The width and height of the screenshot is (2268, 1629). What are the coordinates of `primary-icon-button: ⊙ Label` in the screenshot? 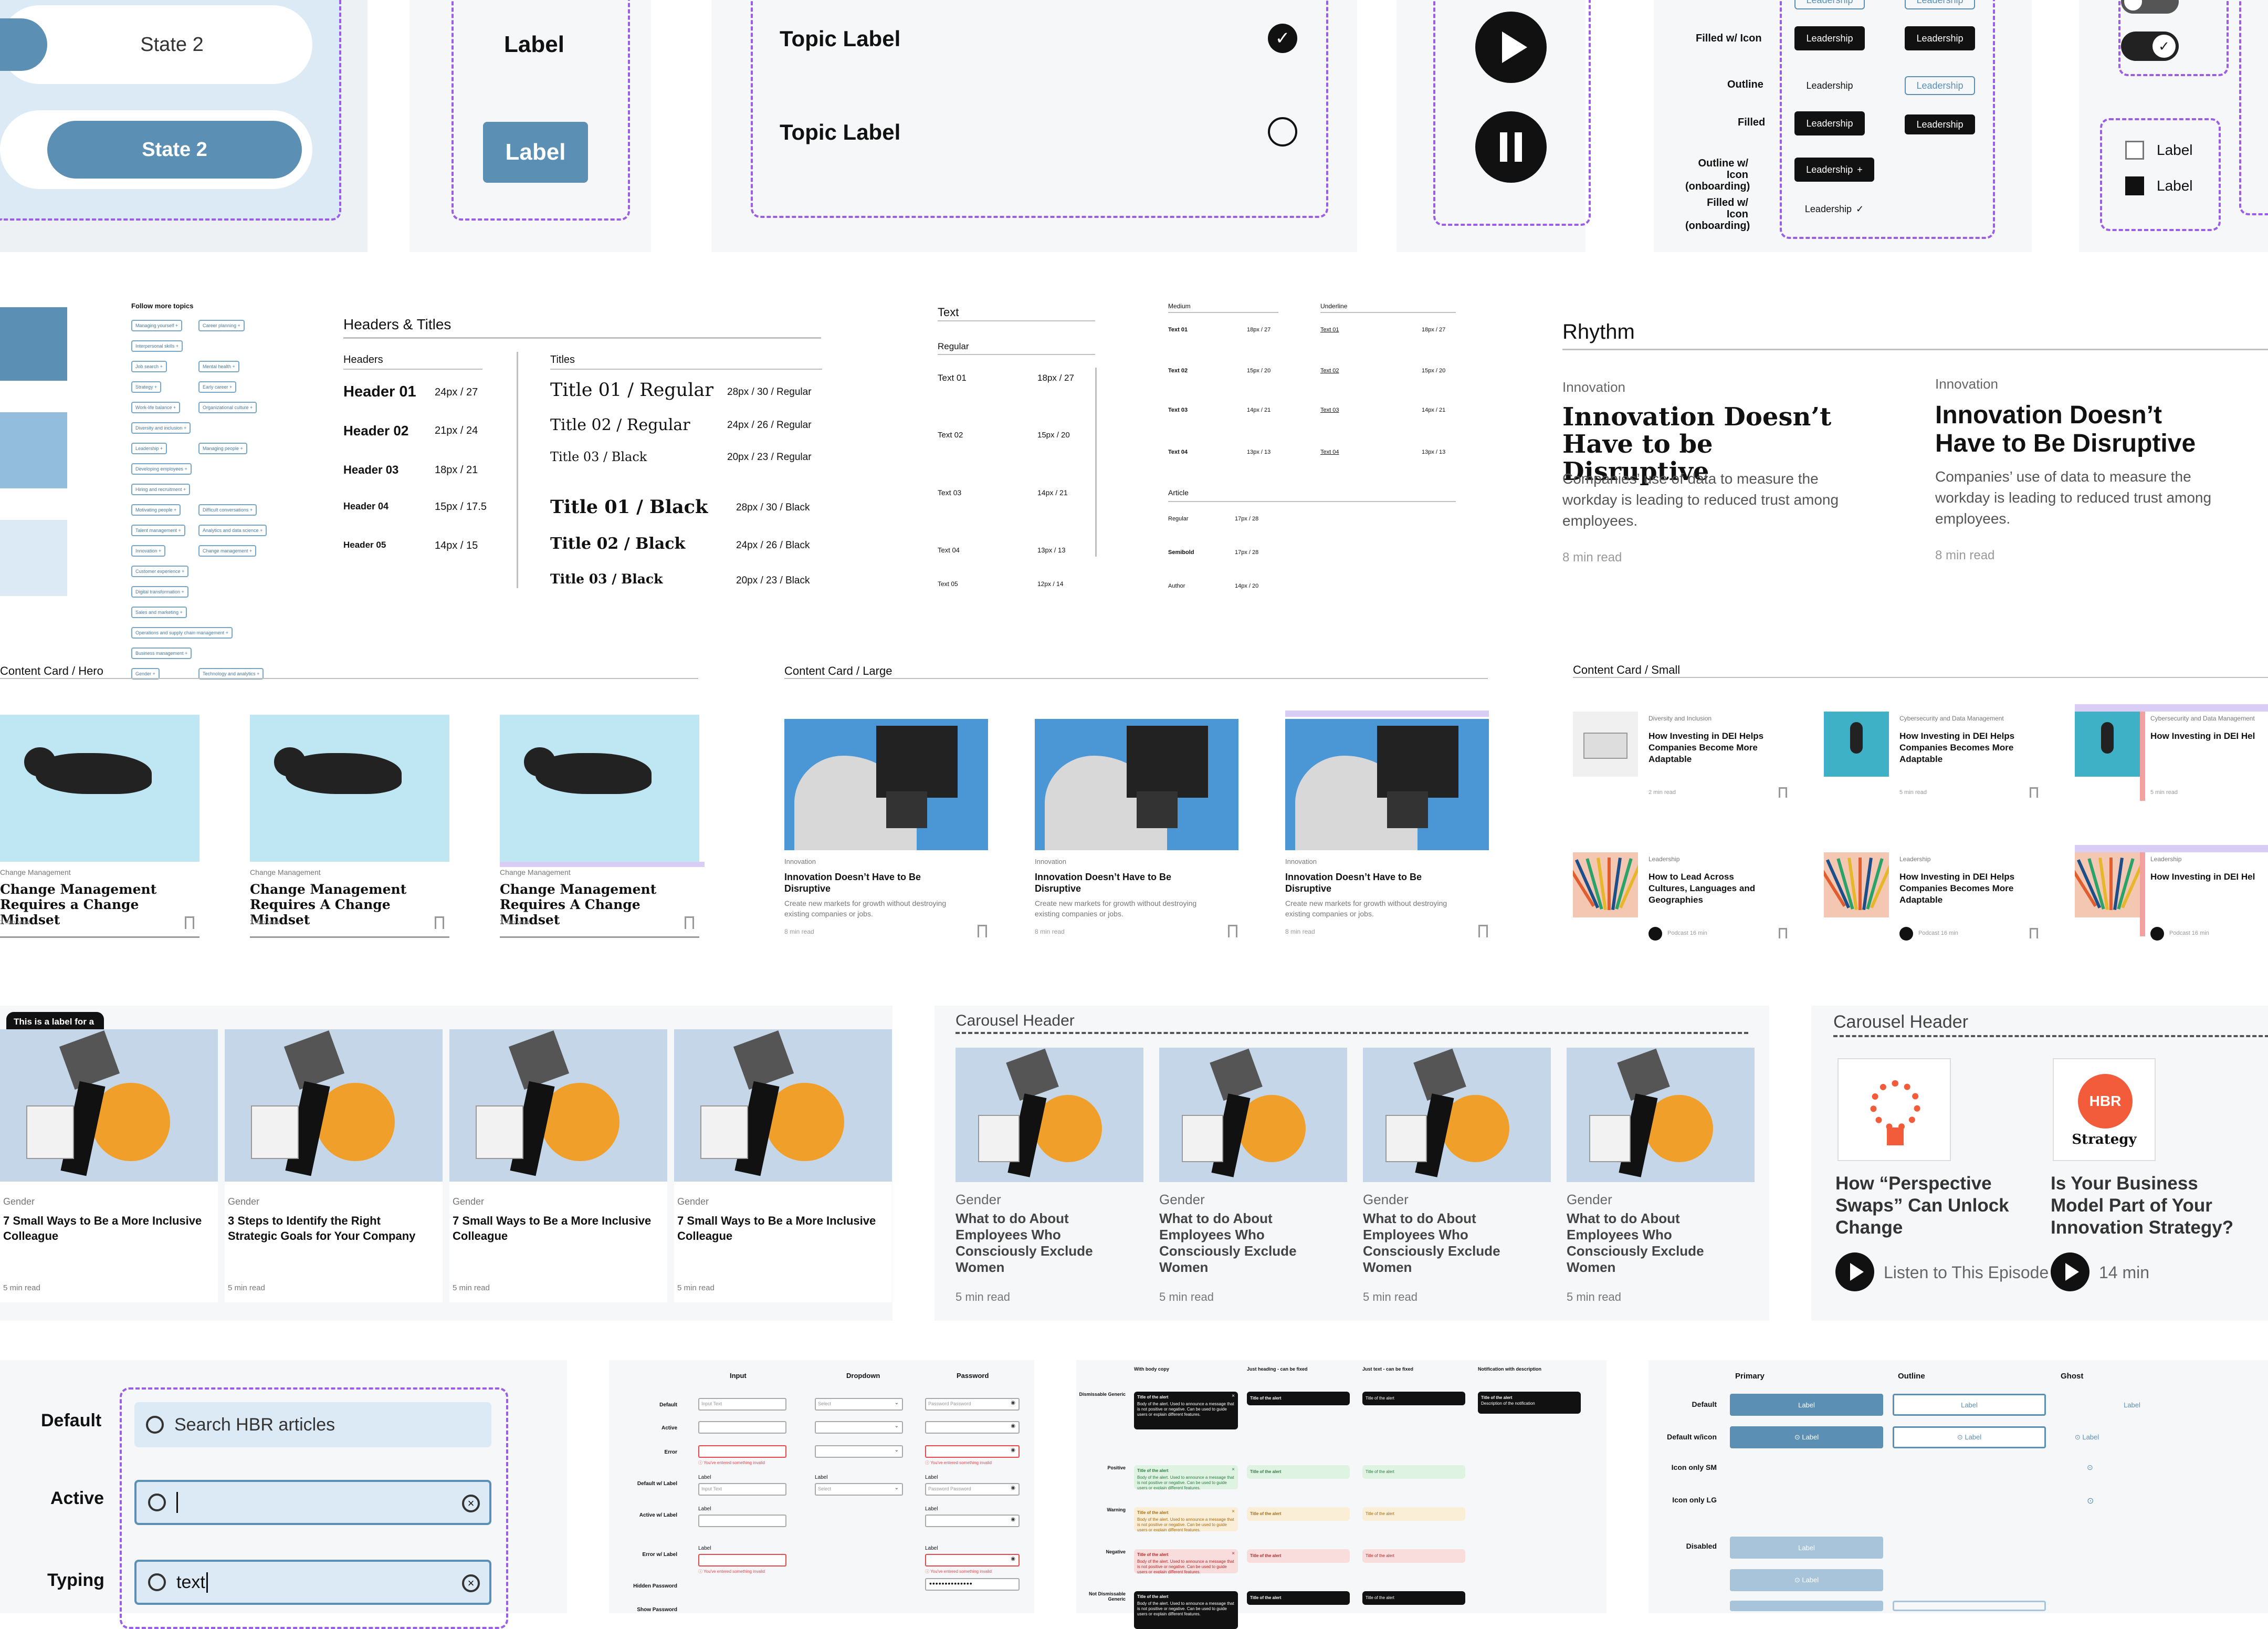 It's located at (1806, 1437).